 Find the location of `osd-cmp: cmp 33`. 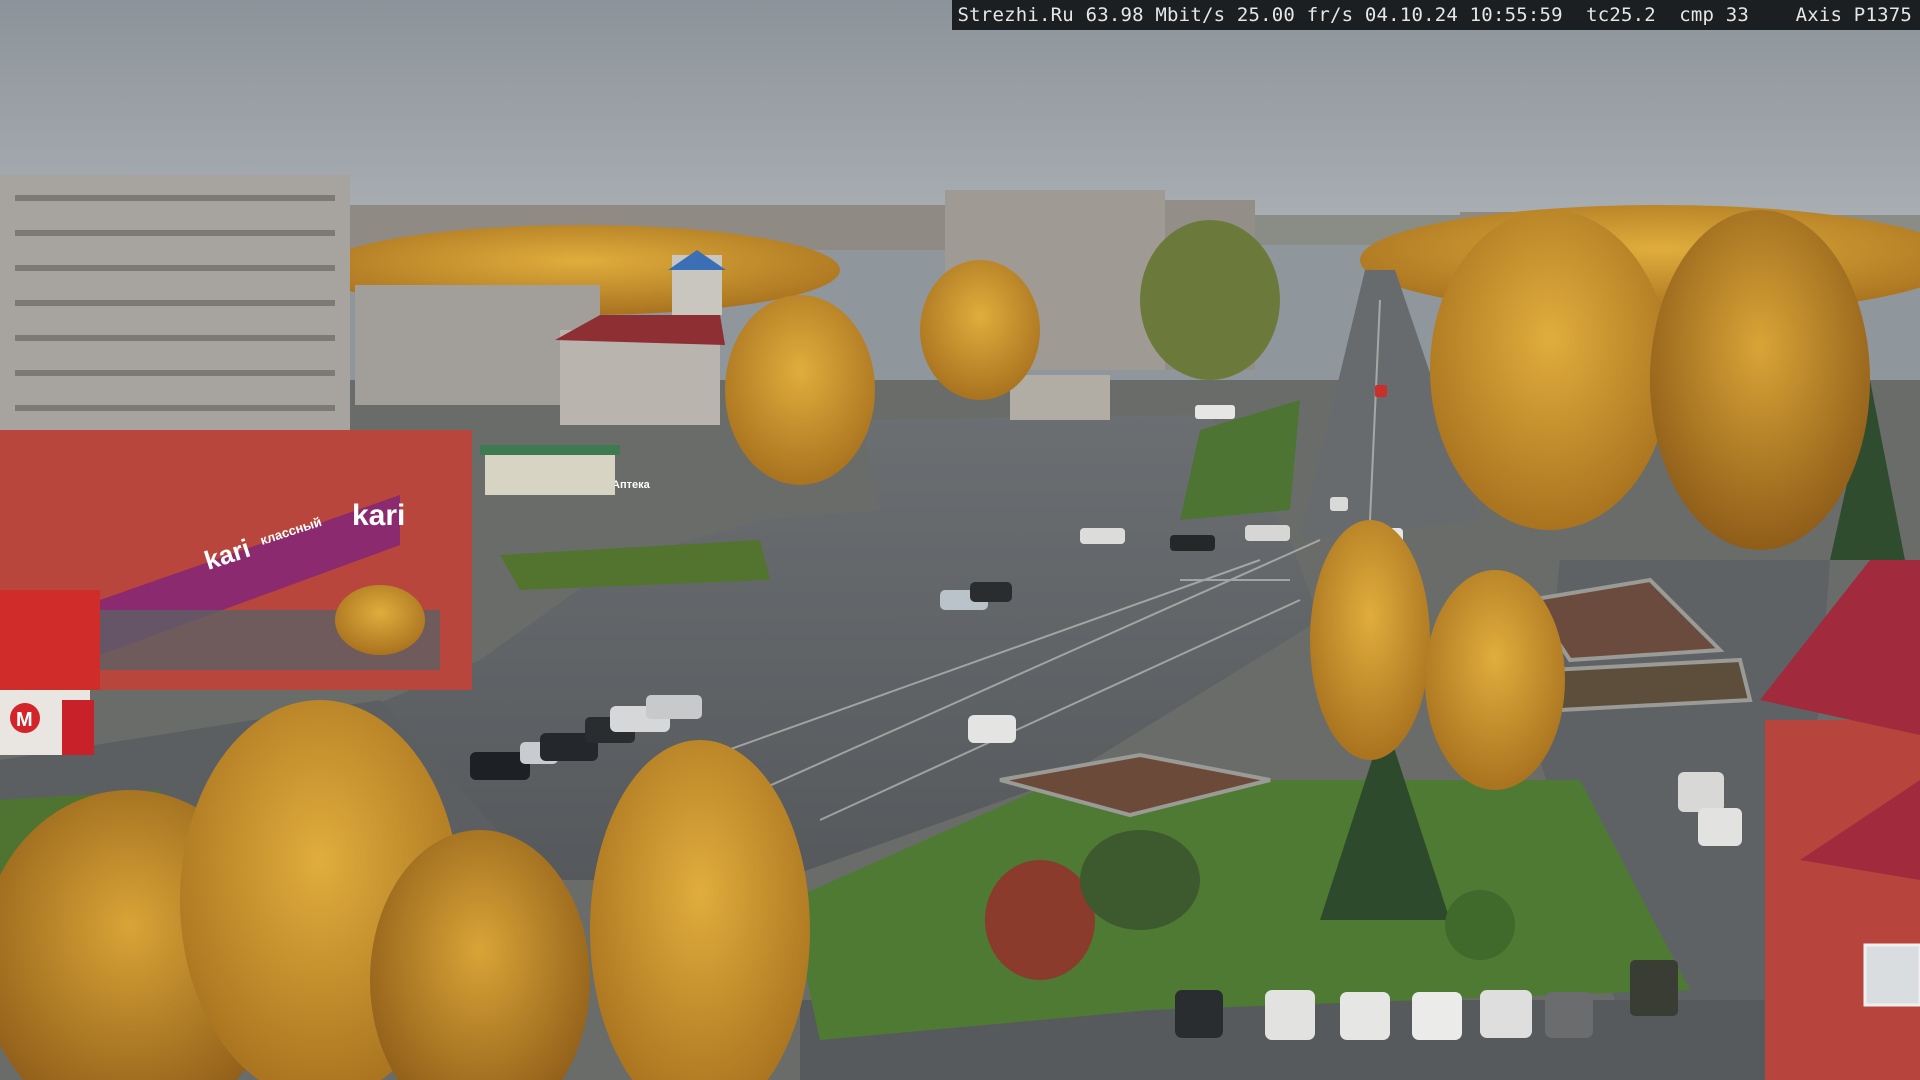

osd-cmp: cmp 33 is located at coordinates (1714, 15).